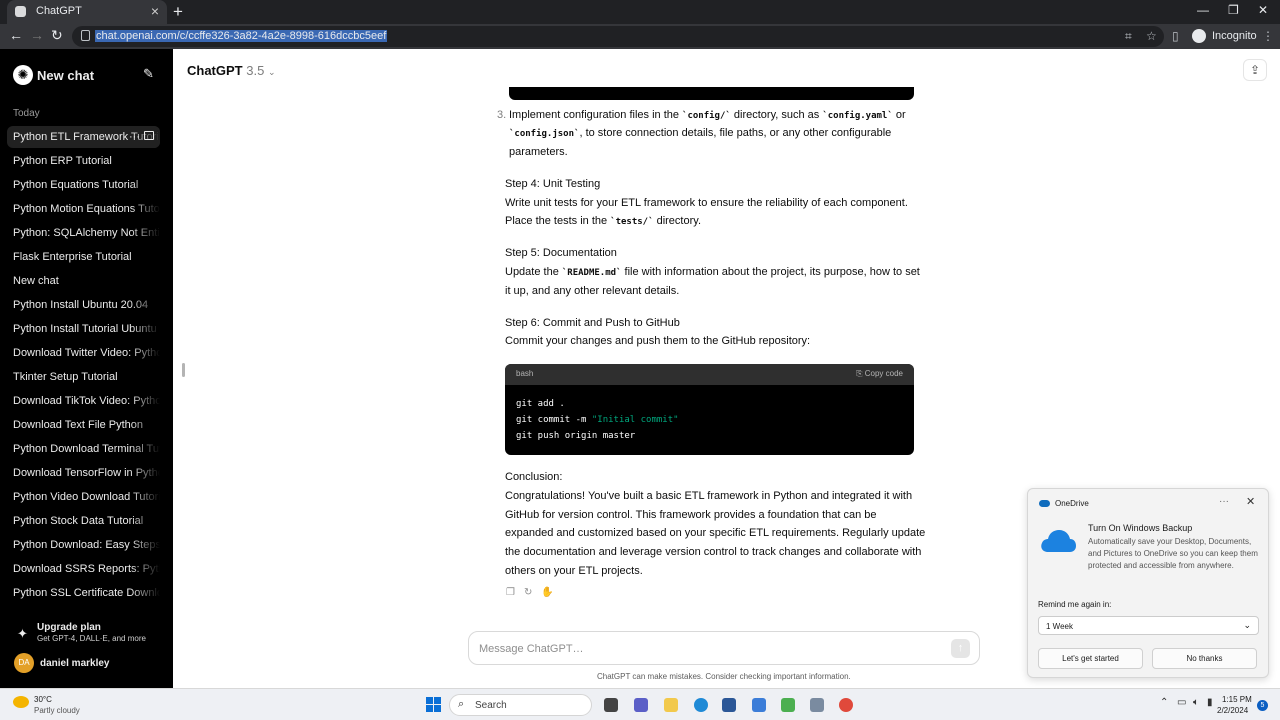 This screenshot has width=1280, height=720. I want to click on sidebar-history-item: Download TensorFlow in Python, so click(83, 473).